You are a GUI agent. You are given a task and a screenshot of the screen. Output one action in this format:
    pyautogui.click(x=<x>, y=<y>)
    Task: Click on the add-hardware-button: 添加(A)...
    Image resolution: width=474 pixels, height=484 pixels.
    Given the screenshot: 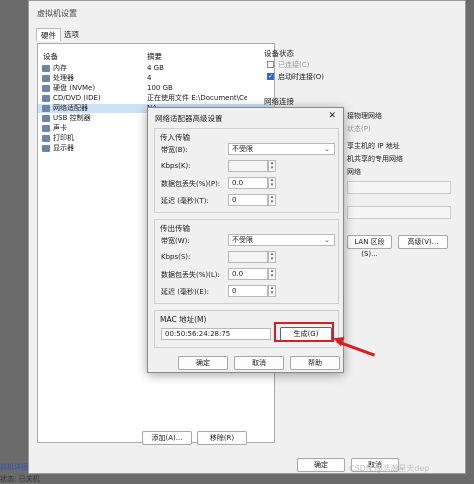 What is the action you would take?
    pyautogui.click(x=167, y=438)
    